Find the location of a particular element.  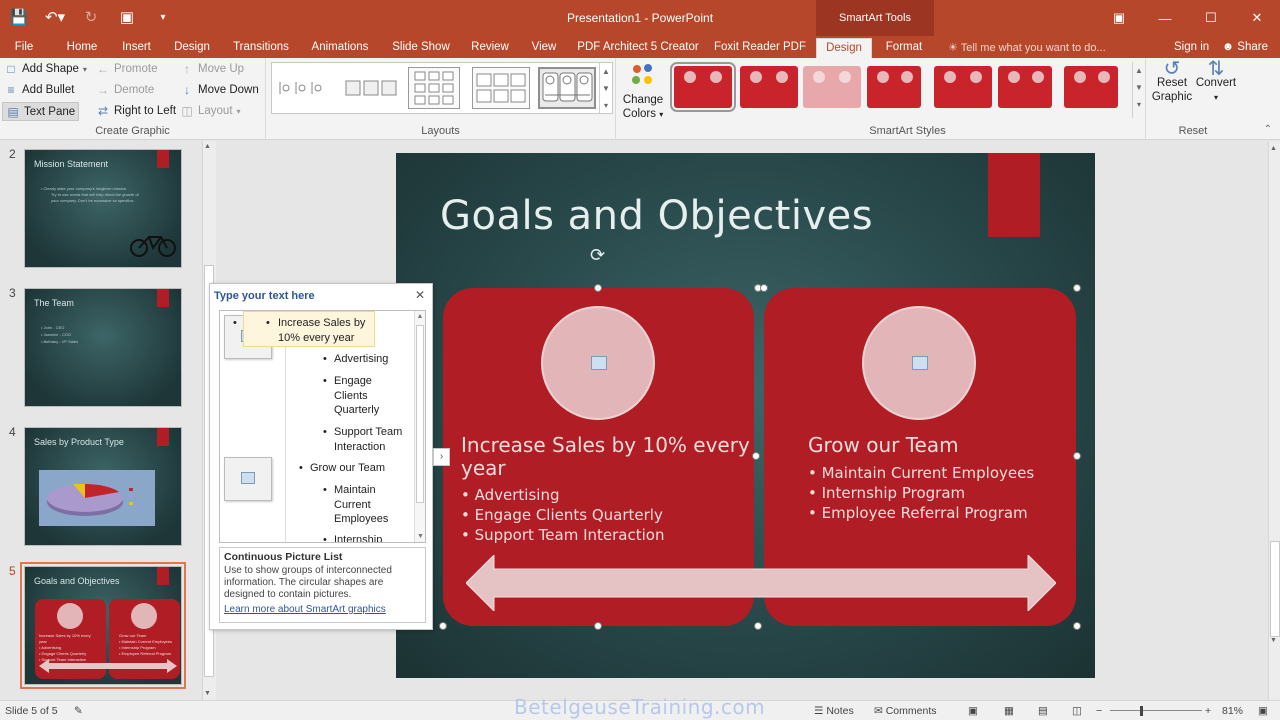

share-button: ☻ Share is located at coordinates (1245, 47).